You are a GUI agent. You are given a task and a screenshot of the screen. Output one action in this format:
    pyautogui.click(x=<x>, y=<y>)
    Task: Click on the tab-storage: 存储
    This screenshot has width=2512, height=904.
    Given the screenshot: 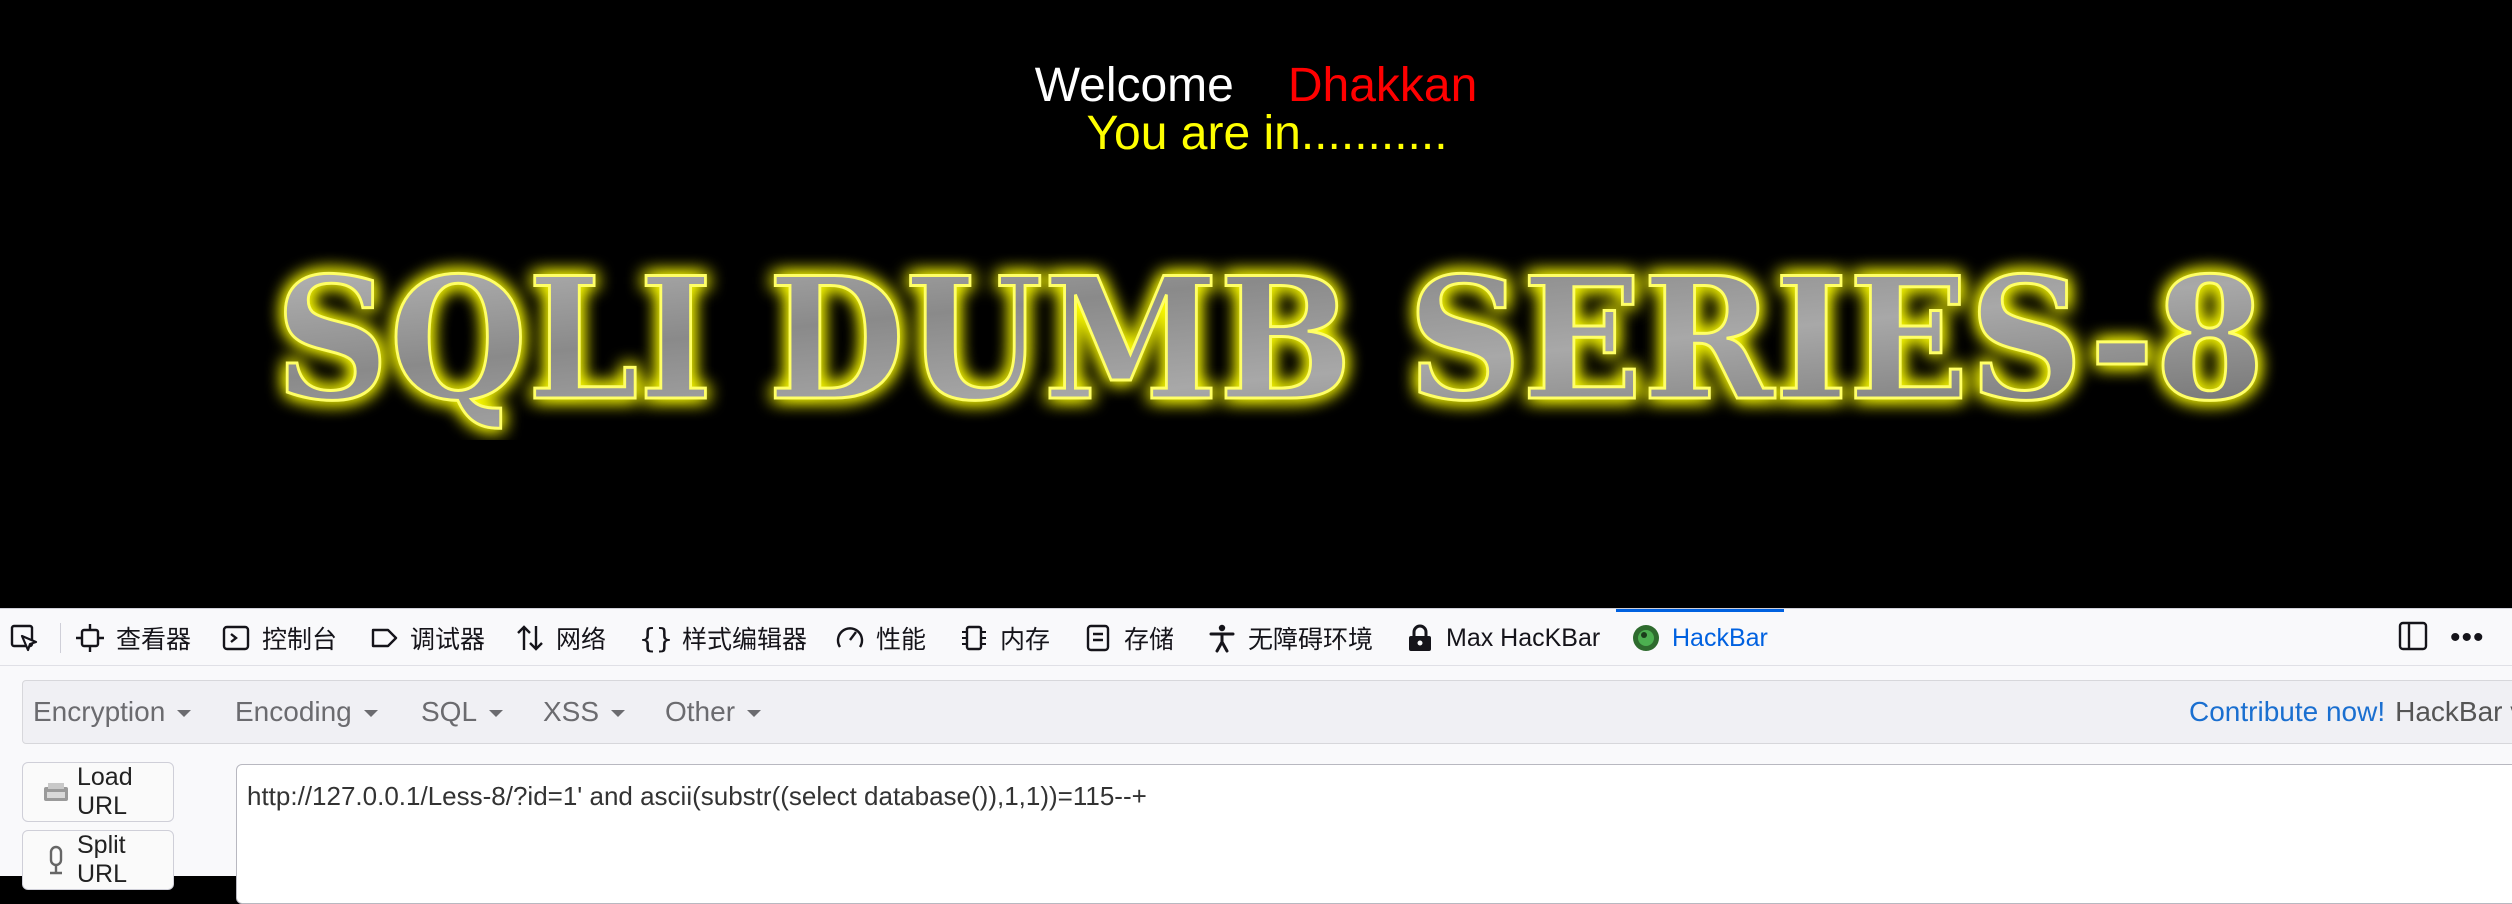 What is the action you would take?
    pyautogui.click(x=1128, y=638)
    